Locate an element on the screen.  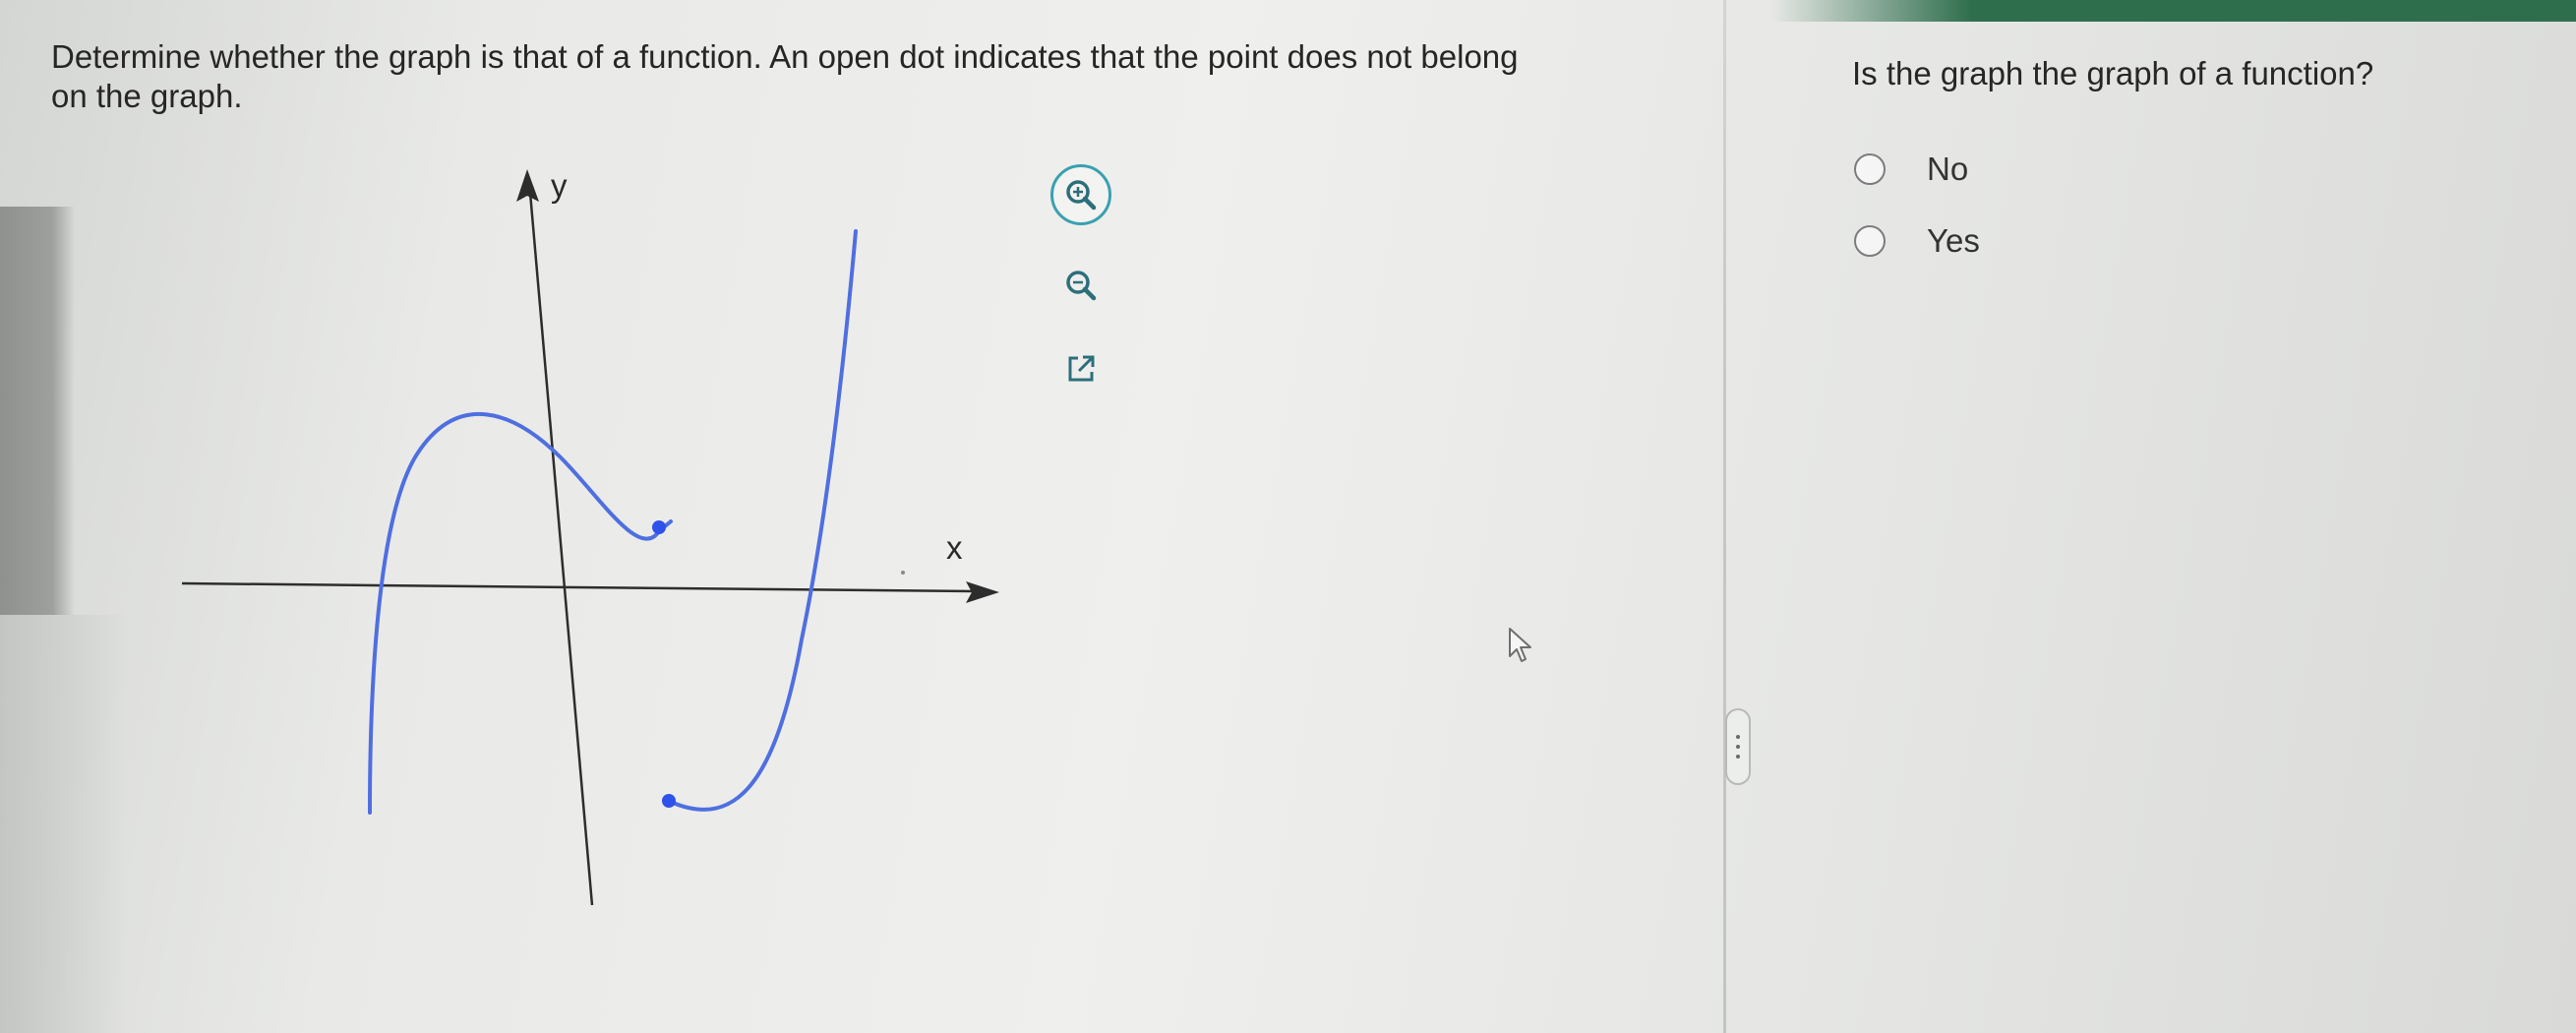
x-axis is located at coordinates (578, 587).